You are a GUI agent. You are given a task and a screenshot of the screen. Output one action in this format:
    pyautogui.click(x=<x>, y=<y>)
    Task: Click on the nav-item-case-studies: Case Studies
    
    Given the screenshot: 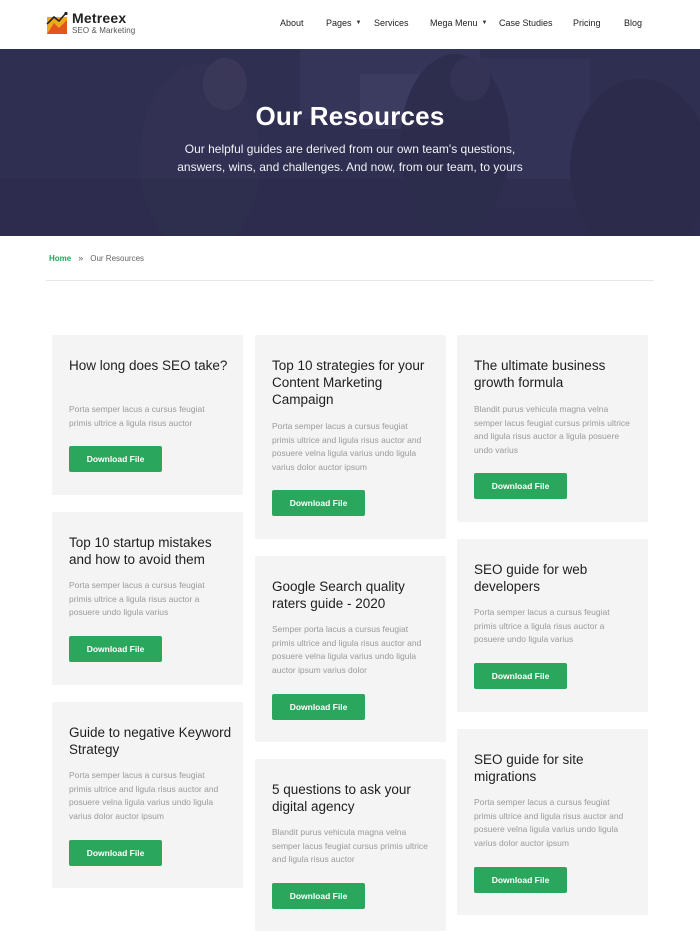 What is the action you would take?
    pyautogui.click(x=526, y=23)
    